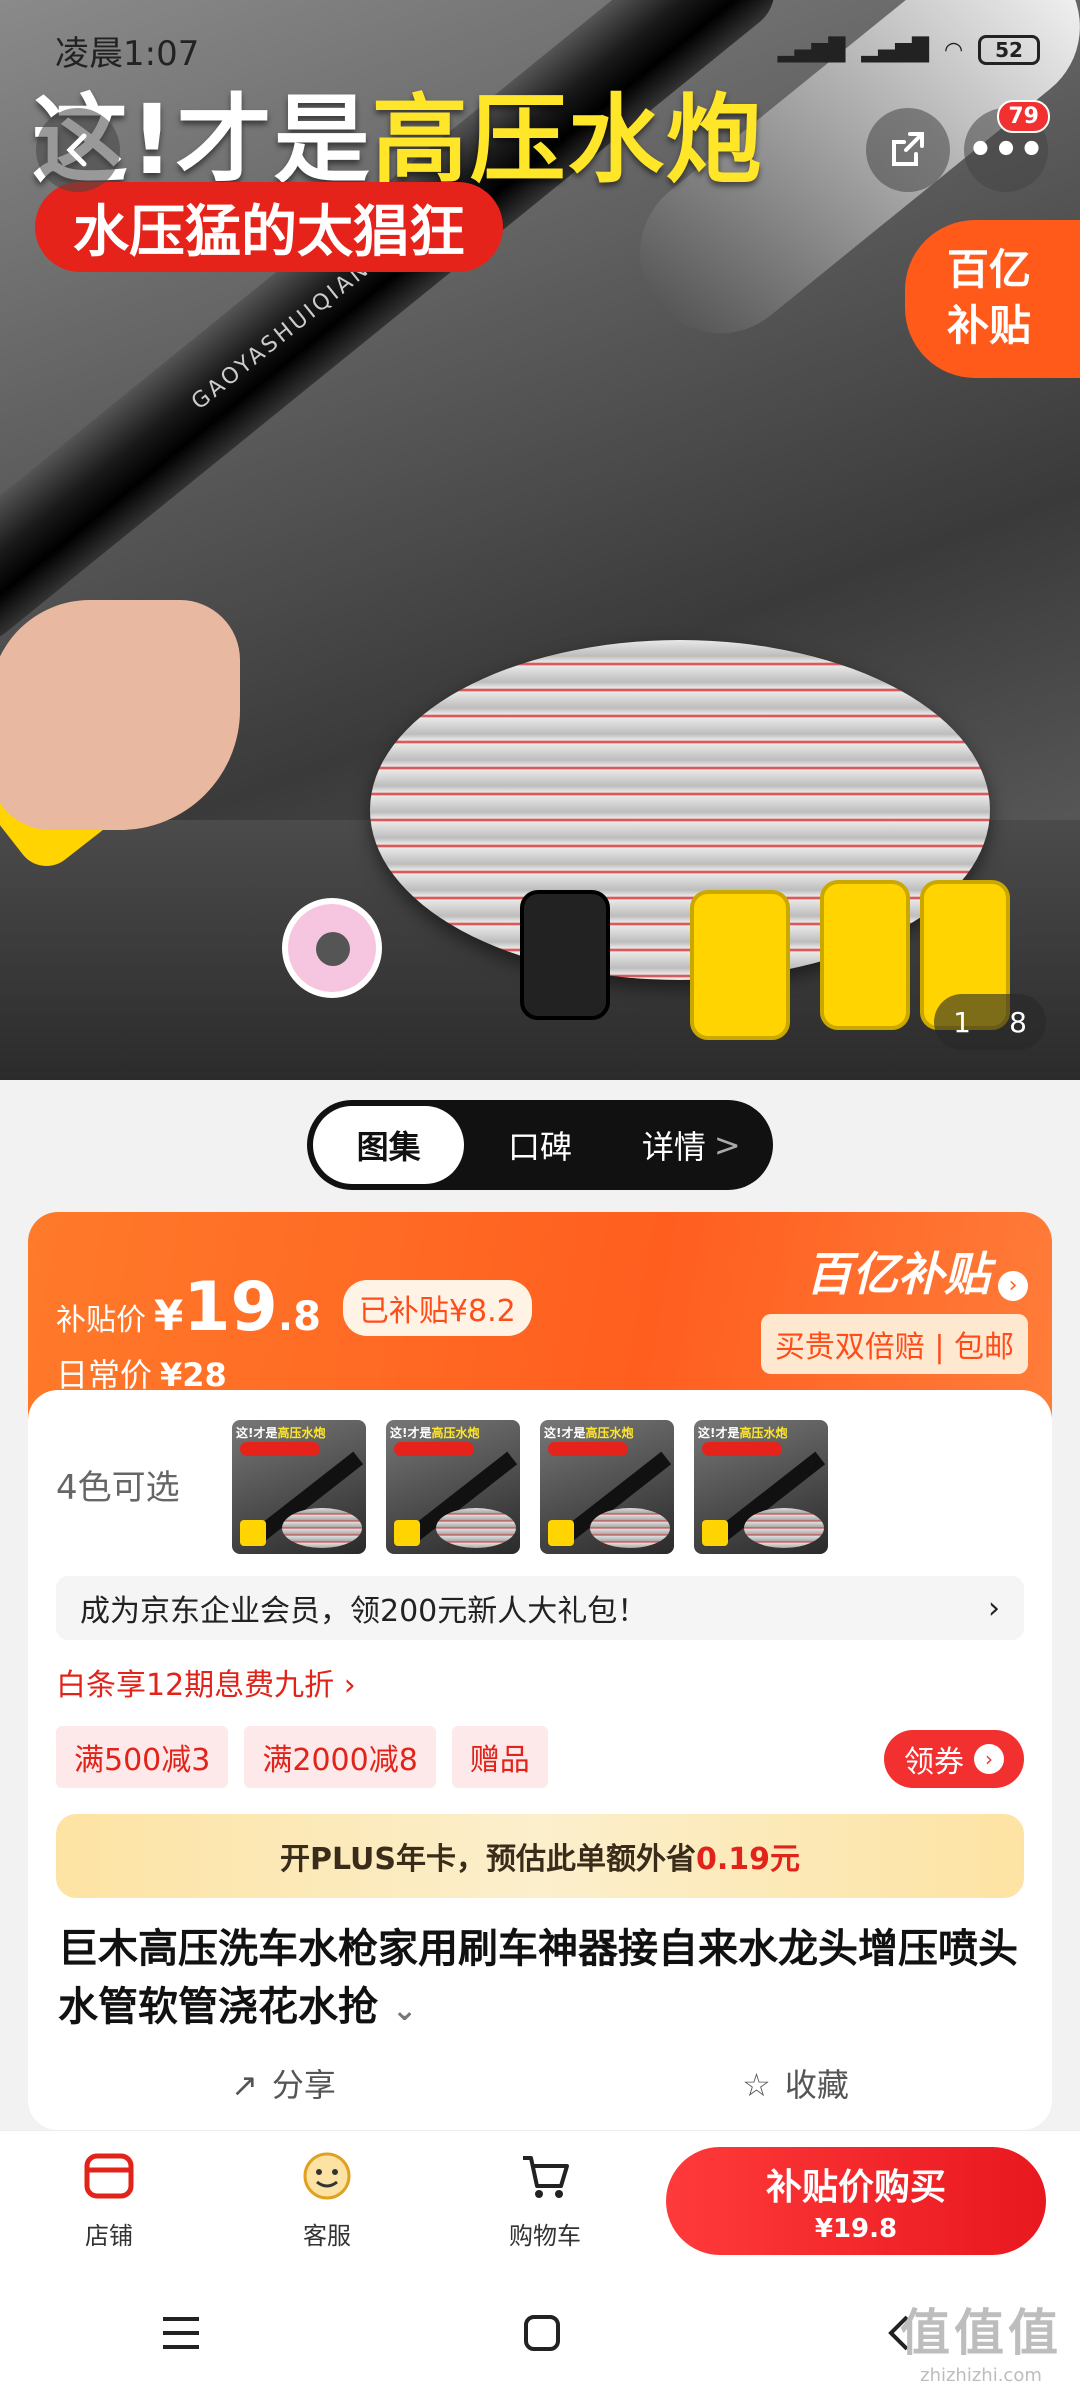 This screenshot has height=2400, width=1080. Describe the element at coordinates (981, 2333) in the screenshot. I see `watermark-text: 值值值` at that location.